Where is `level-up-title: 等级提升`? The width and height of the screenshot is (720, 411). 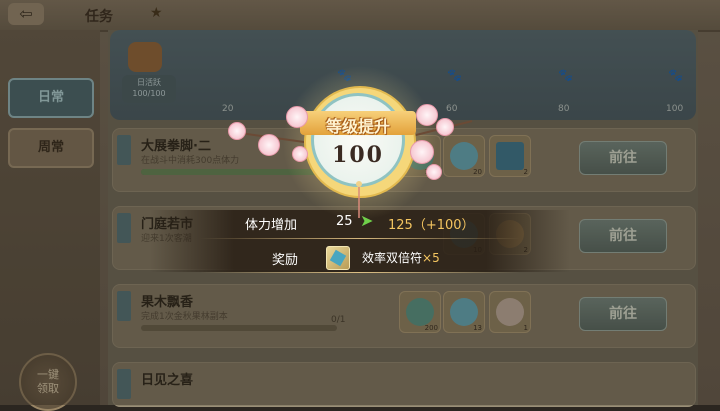 level-up-title: 等级提升 is located at coordinates (357, 126).